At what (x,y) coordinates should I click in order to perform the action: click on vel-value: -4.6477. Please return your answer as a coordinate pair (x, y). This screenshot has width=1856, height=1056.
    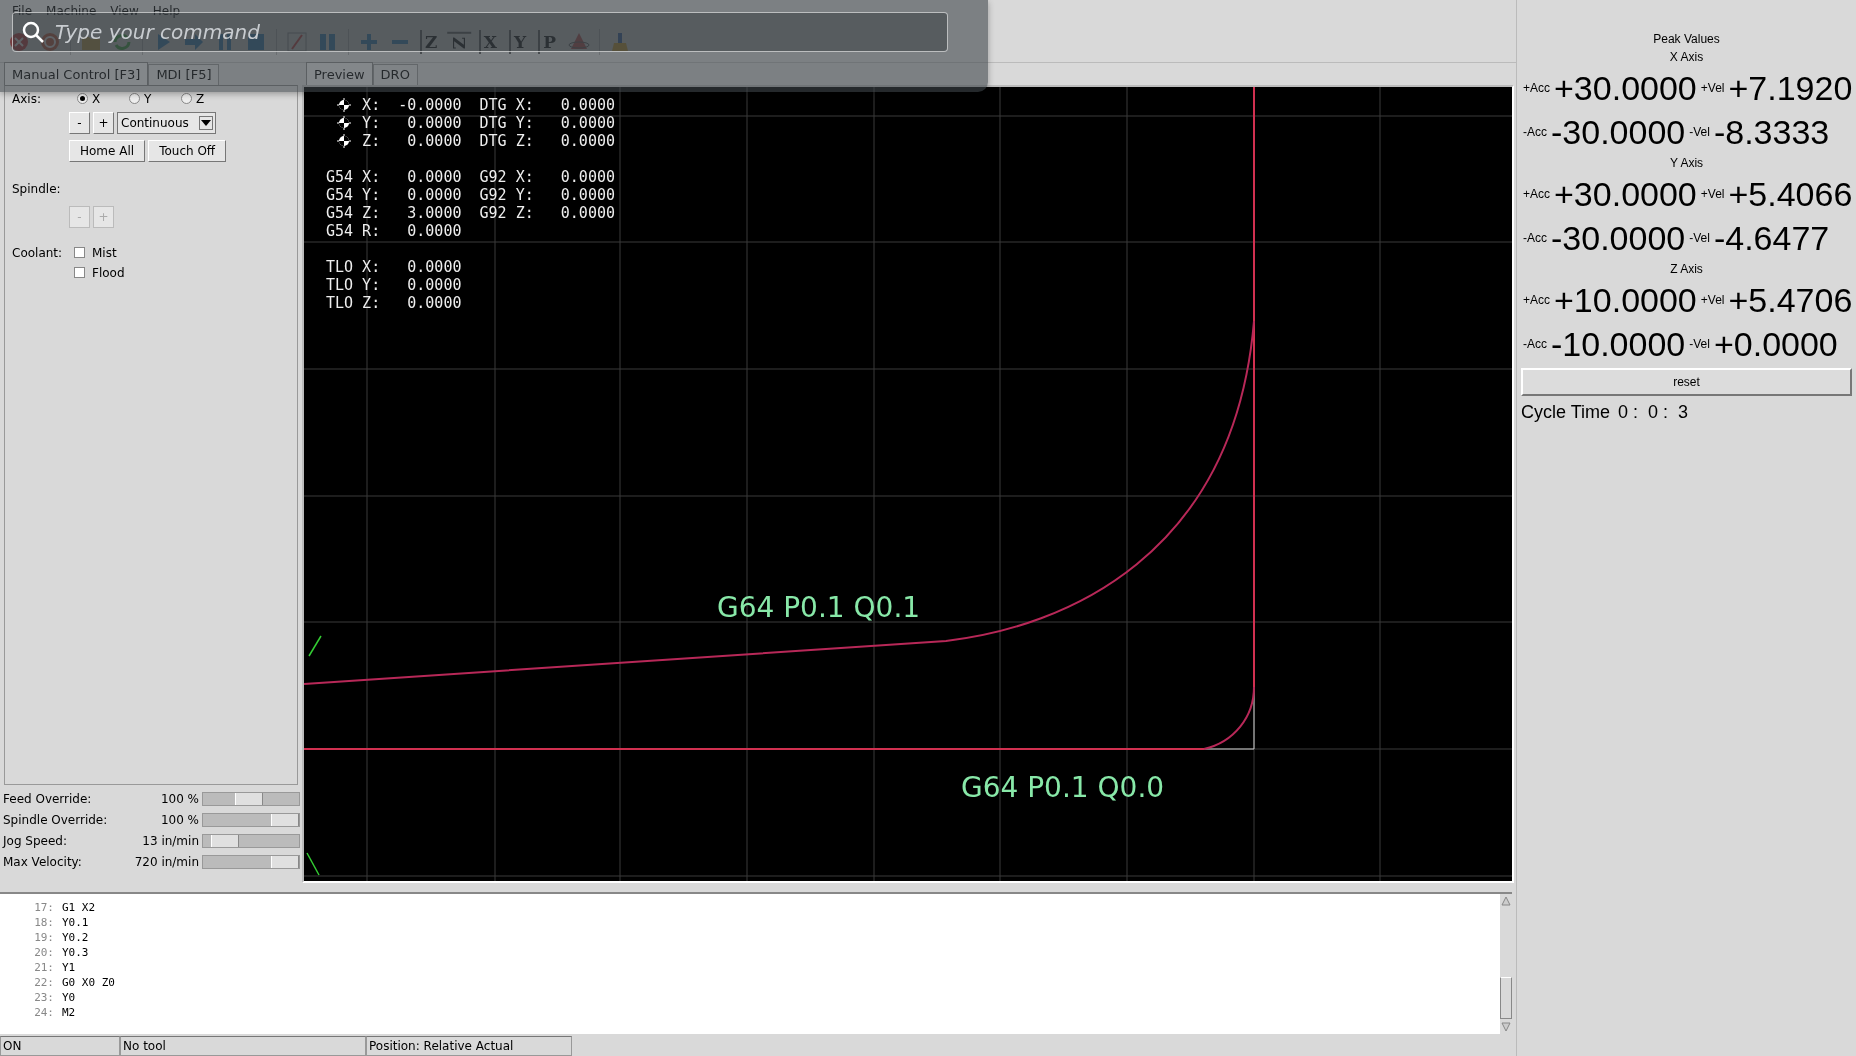
    Looking at the image, I should click on (1771, 238).